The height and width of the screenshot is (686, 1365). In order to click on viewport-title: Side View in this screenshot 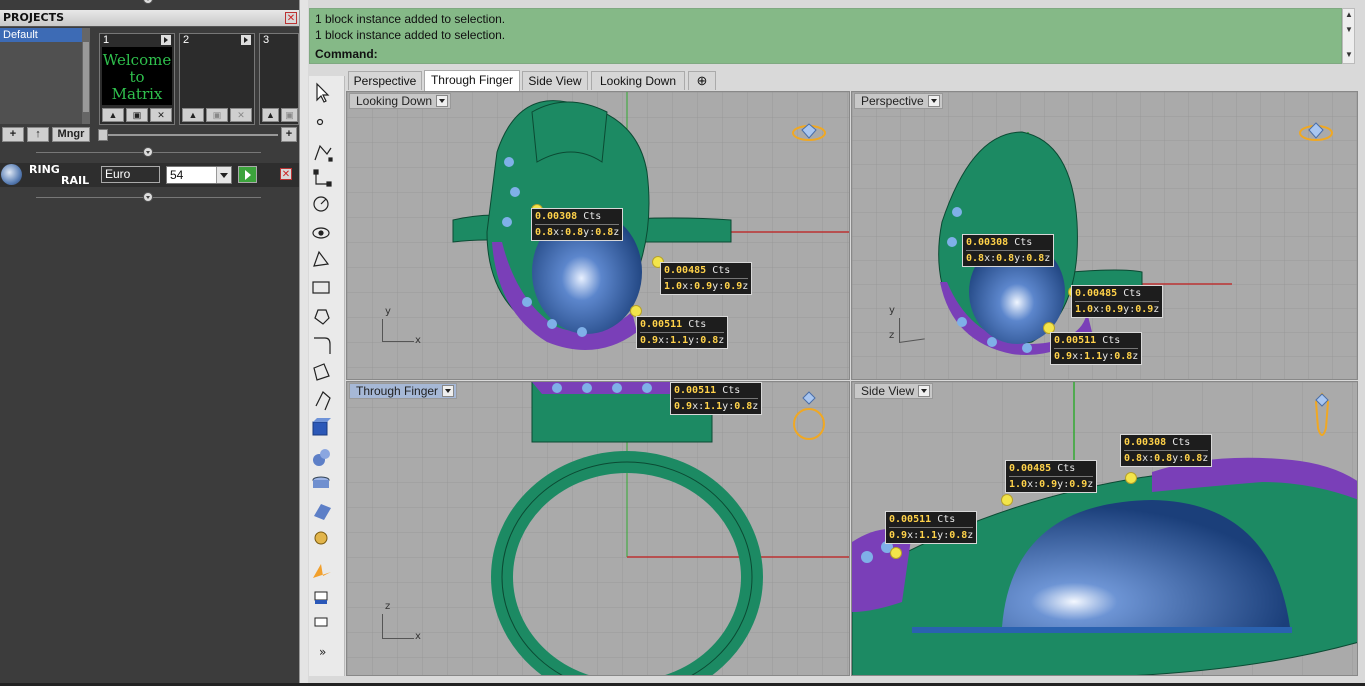, I will do `click(894, 391)`.